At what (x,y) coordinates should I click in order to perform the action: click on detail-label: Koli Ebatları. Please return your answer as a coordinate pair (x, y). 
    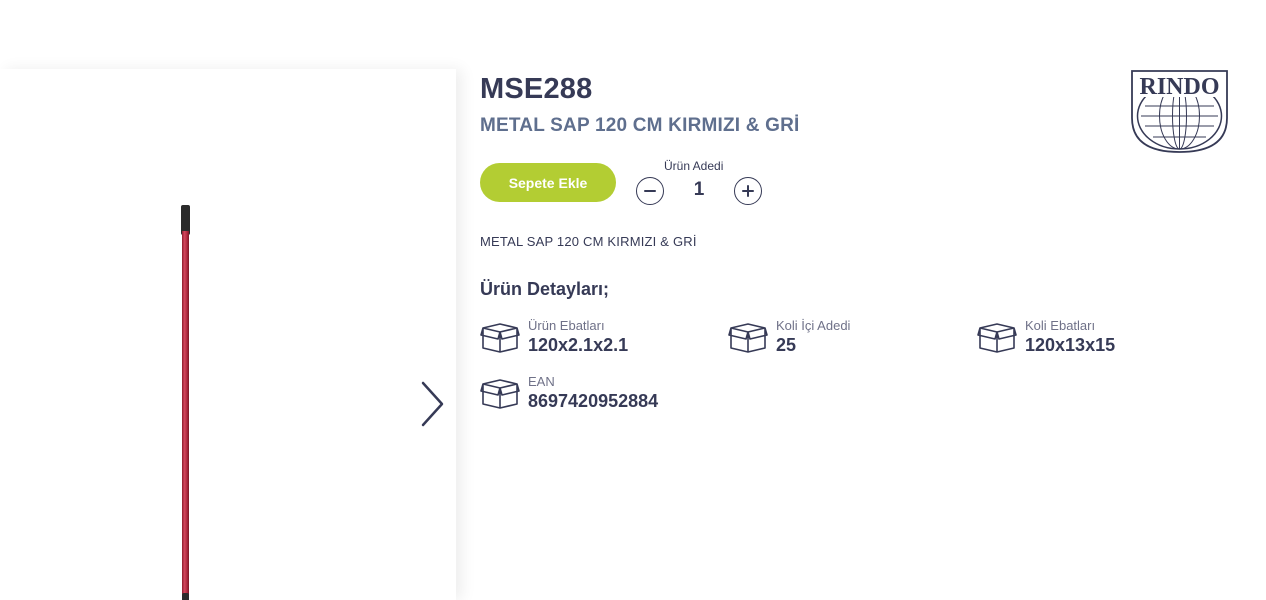
    Looking at the image, I should click on (1060, 325).